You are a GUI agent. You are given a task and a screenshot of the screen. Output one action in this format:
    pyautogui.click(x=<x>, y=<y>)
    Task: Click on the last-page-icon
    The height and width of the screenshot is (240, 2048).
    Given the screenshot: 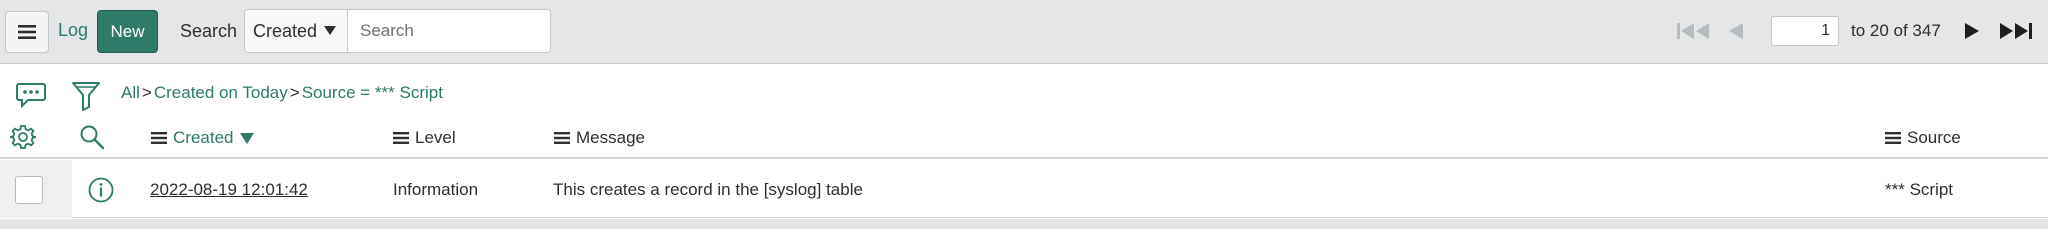 What is the action you would take?
    pyautogui.click(x=2016, y=31)
    